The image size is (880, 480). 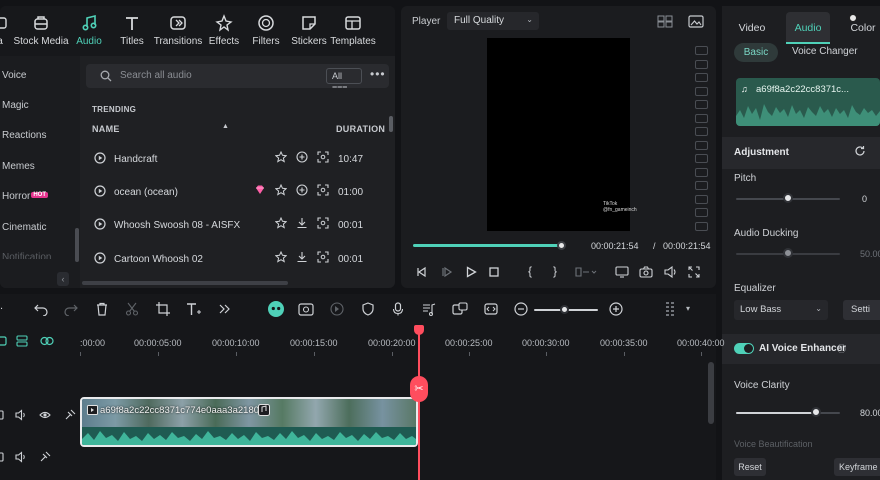 What do you see at coordinates (225, 126) in the screenshot?
I see `sort-arrow-icon: ▲` at bounding box center [225, 126].